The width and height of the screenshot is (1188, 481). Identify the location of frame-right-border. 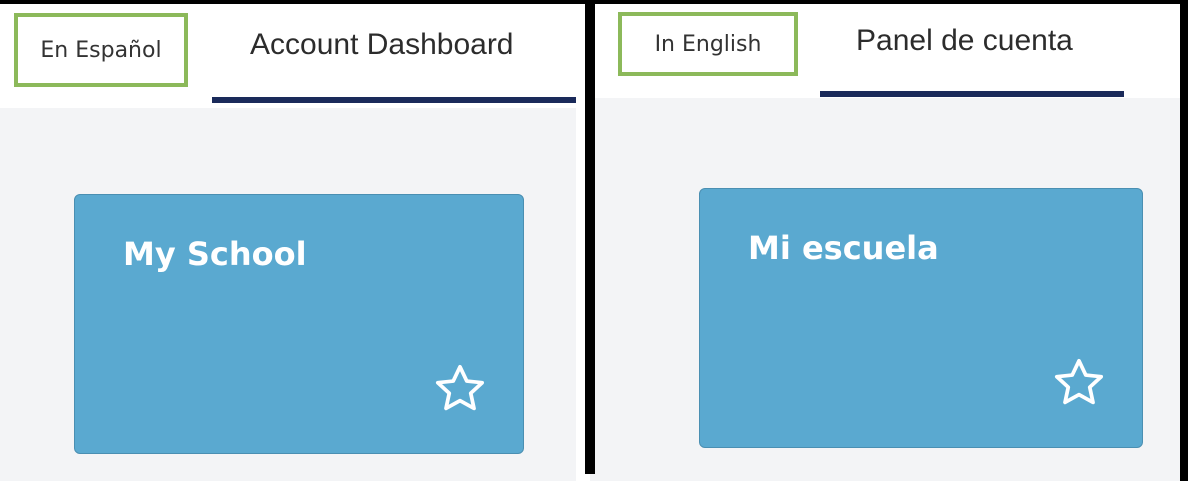
(1184, 240).